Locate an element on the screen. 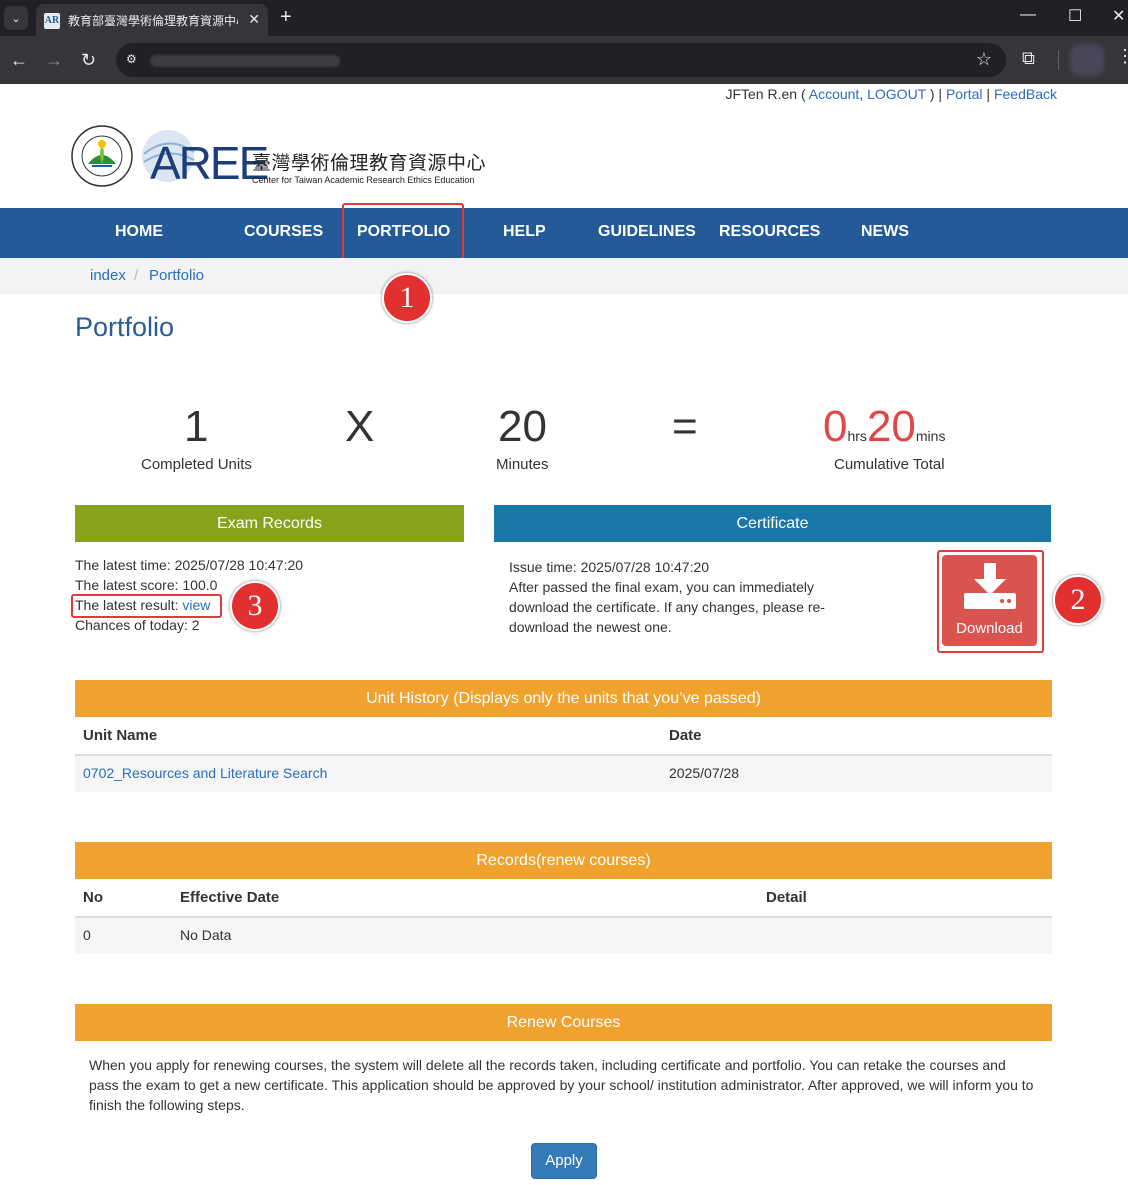 The image size is (1128, 1185). address-bar: ⚙ ☆ is located at coordinates (561, 60).